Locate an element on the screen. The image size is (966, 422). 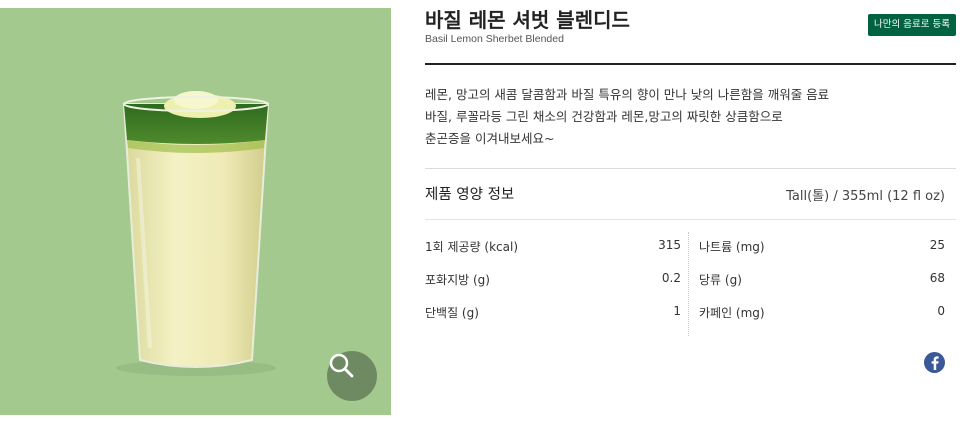
nutrition-value: 0 is located at coordinates (941, 311).